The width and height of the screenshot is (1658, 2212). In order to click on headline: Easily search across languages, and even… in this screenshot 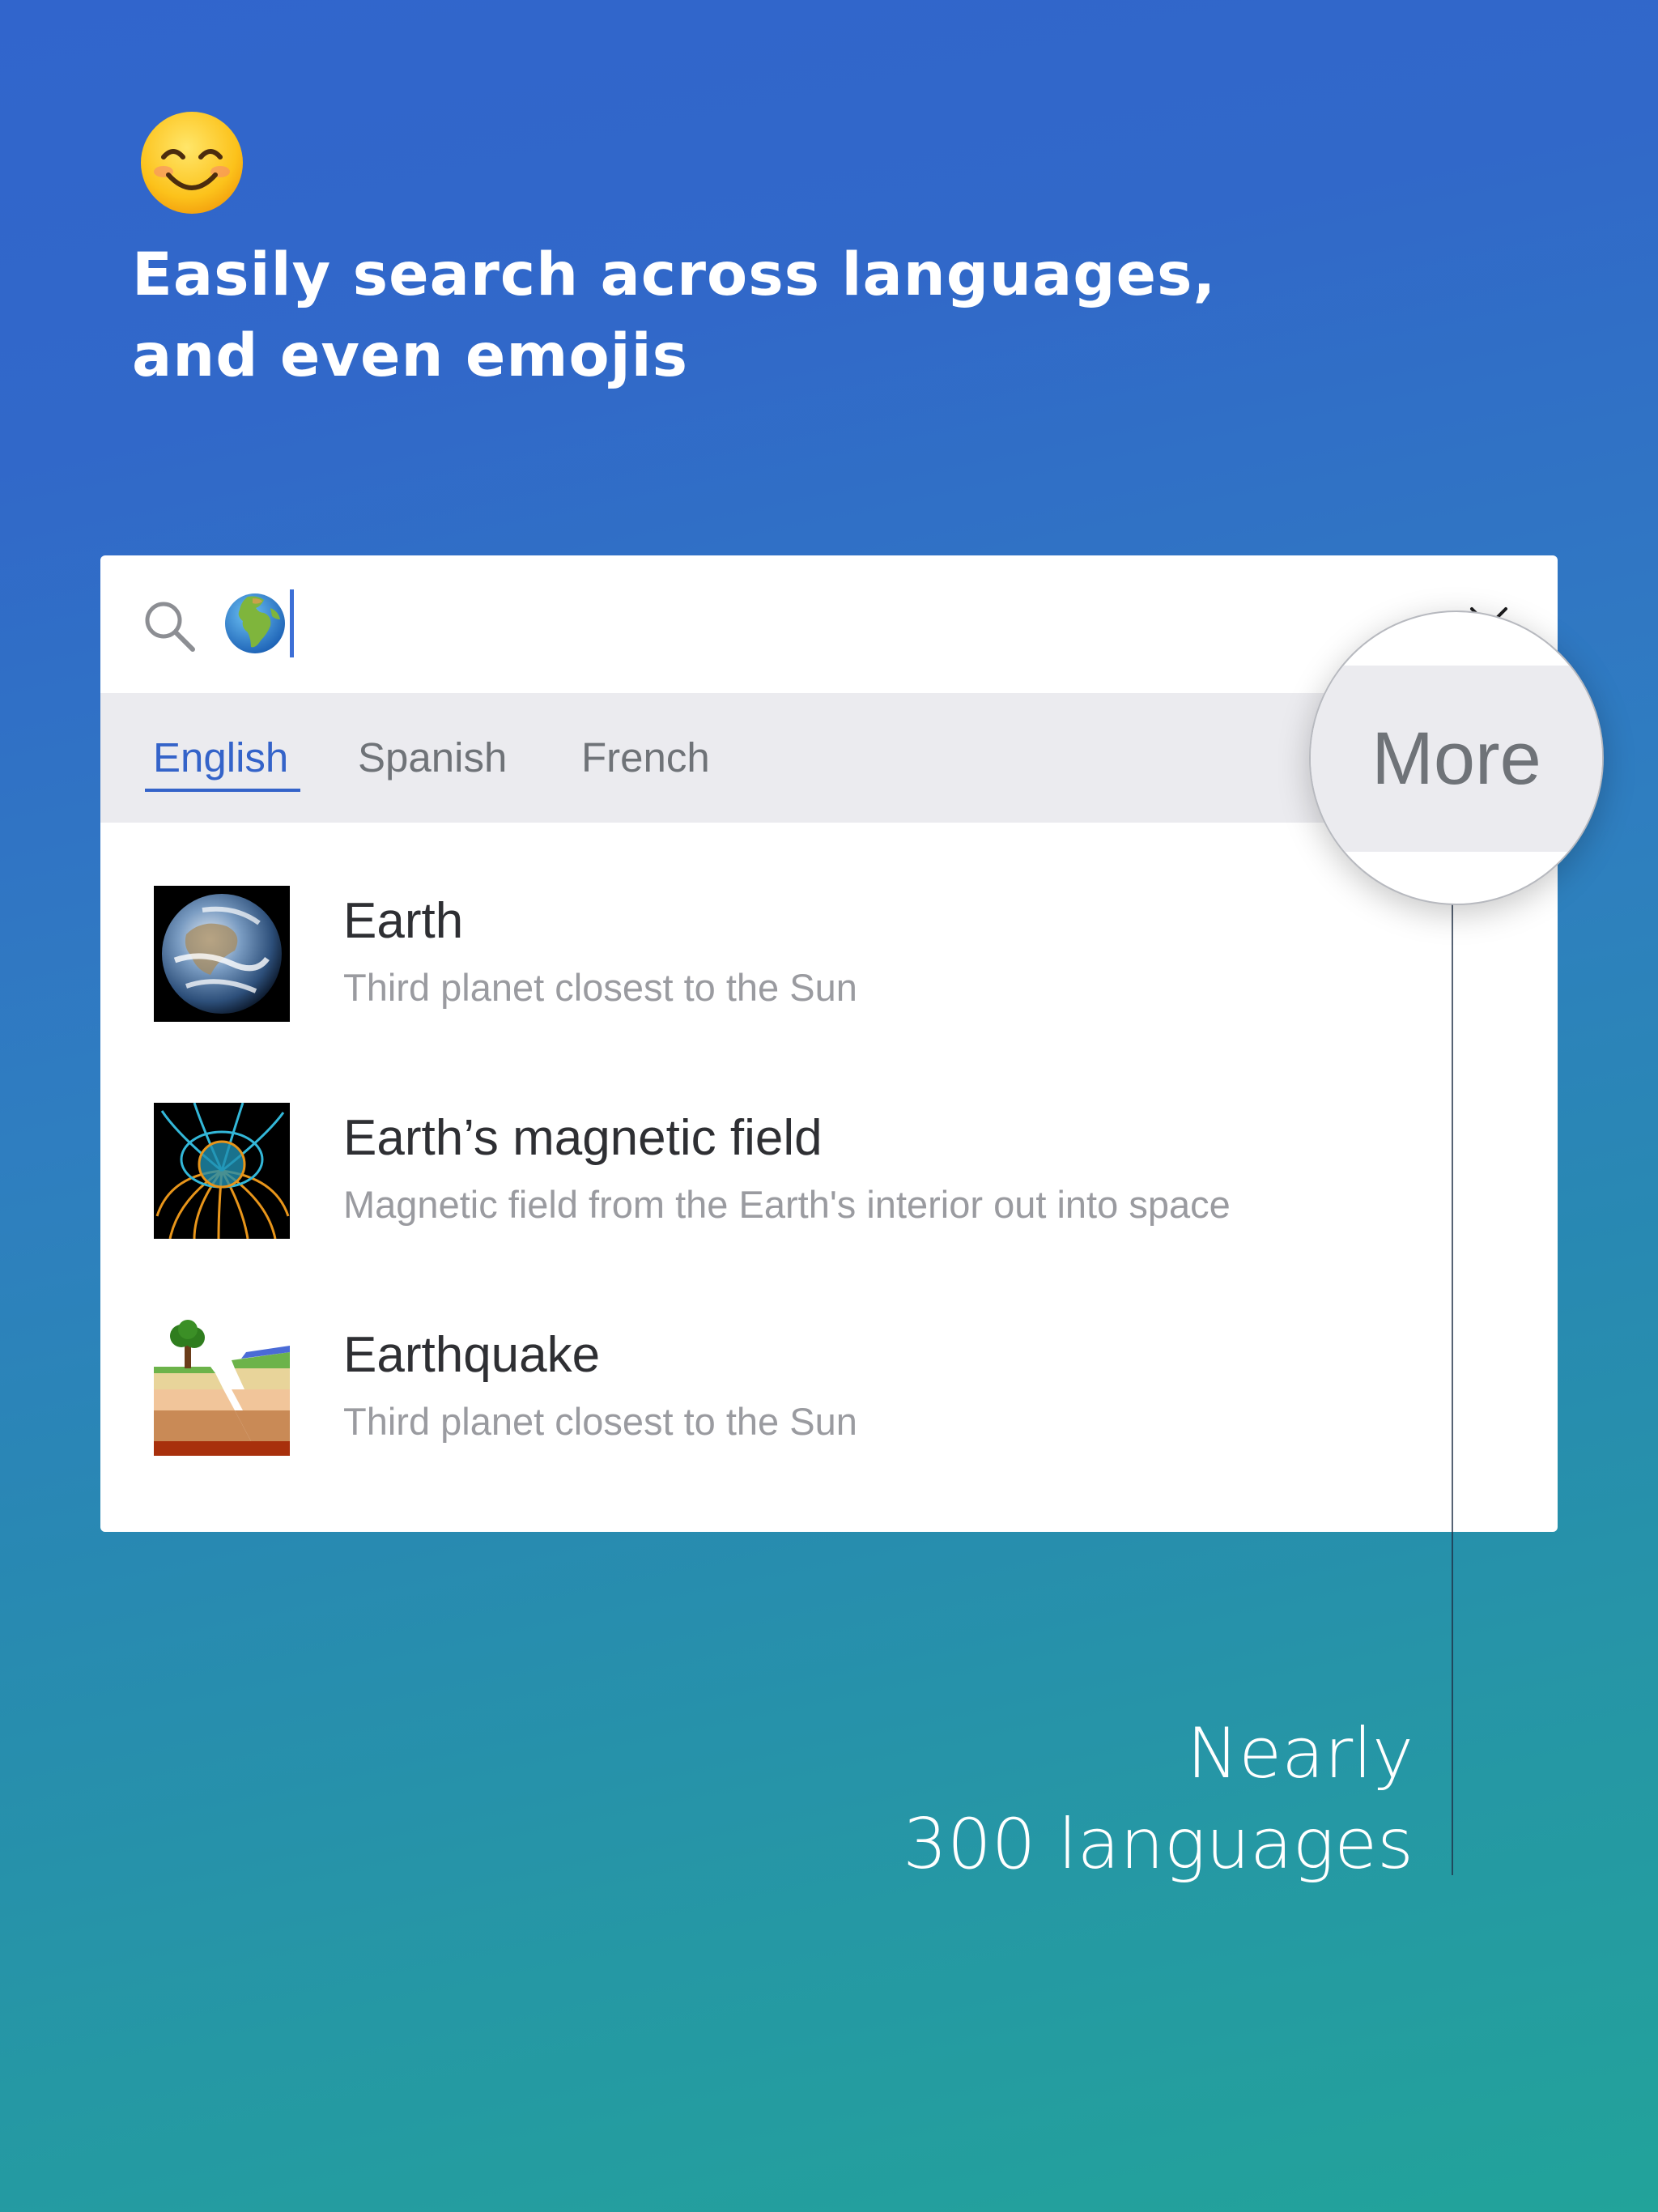, I will do `click(739, 316)`.